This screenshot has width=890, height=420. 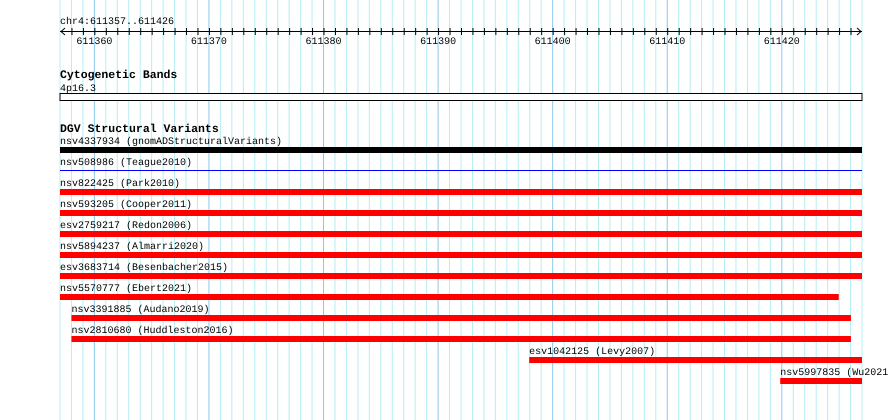 I want to click on variant-line, so click(x=461, y=170).